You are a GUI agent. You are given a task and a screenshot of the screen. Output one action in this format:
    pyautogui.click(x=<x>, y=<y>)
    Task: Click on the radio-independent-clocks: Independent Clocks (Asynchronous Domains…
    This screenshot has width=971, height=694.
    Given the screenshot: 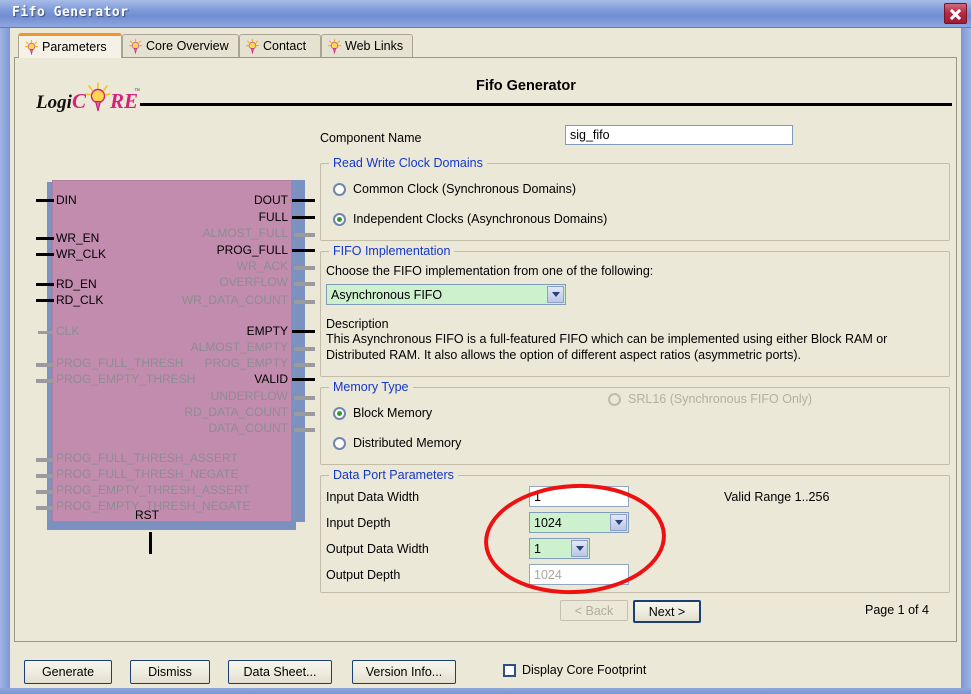 What is the action you would take?
    pyautogui.click(x=641, y=219)
    